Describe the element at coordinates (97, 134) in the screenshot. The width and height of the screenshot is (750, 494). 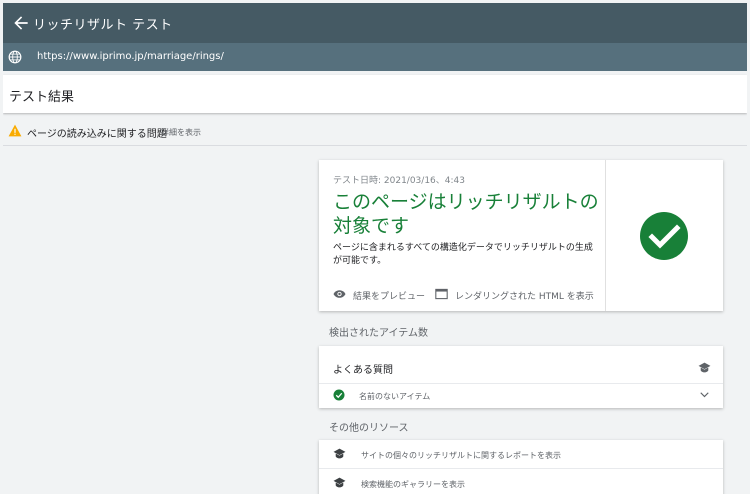
I see `issue-label: ページの読み込みに関する問題` at that location.